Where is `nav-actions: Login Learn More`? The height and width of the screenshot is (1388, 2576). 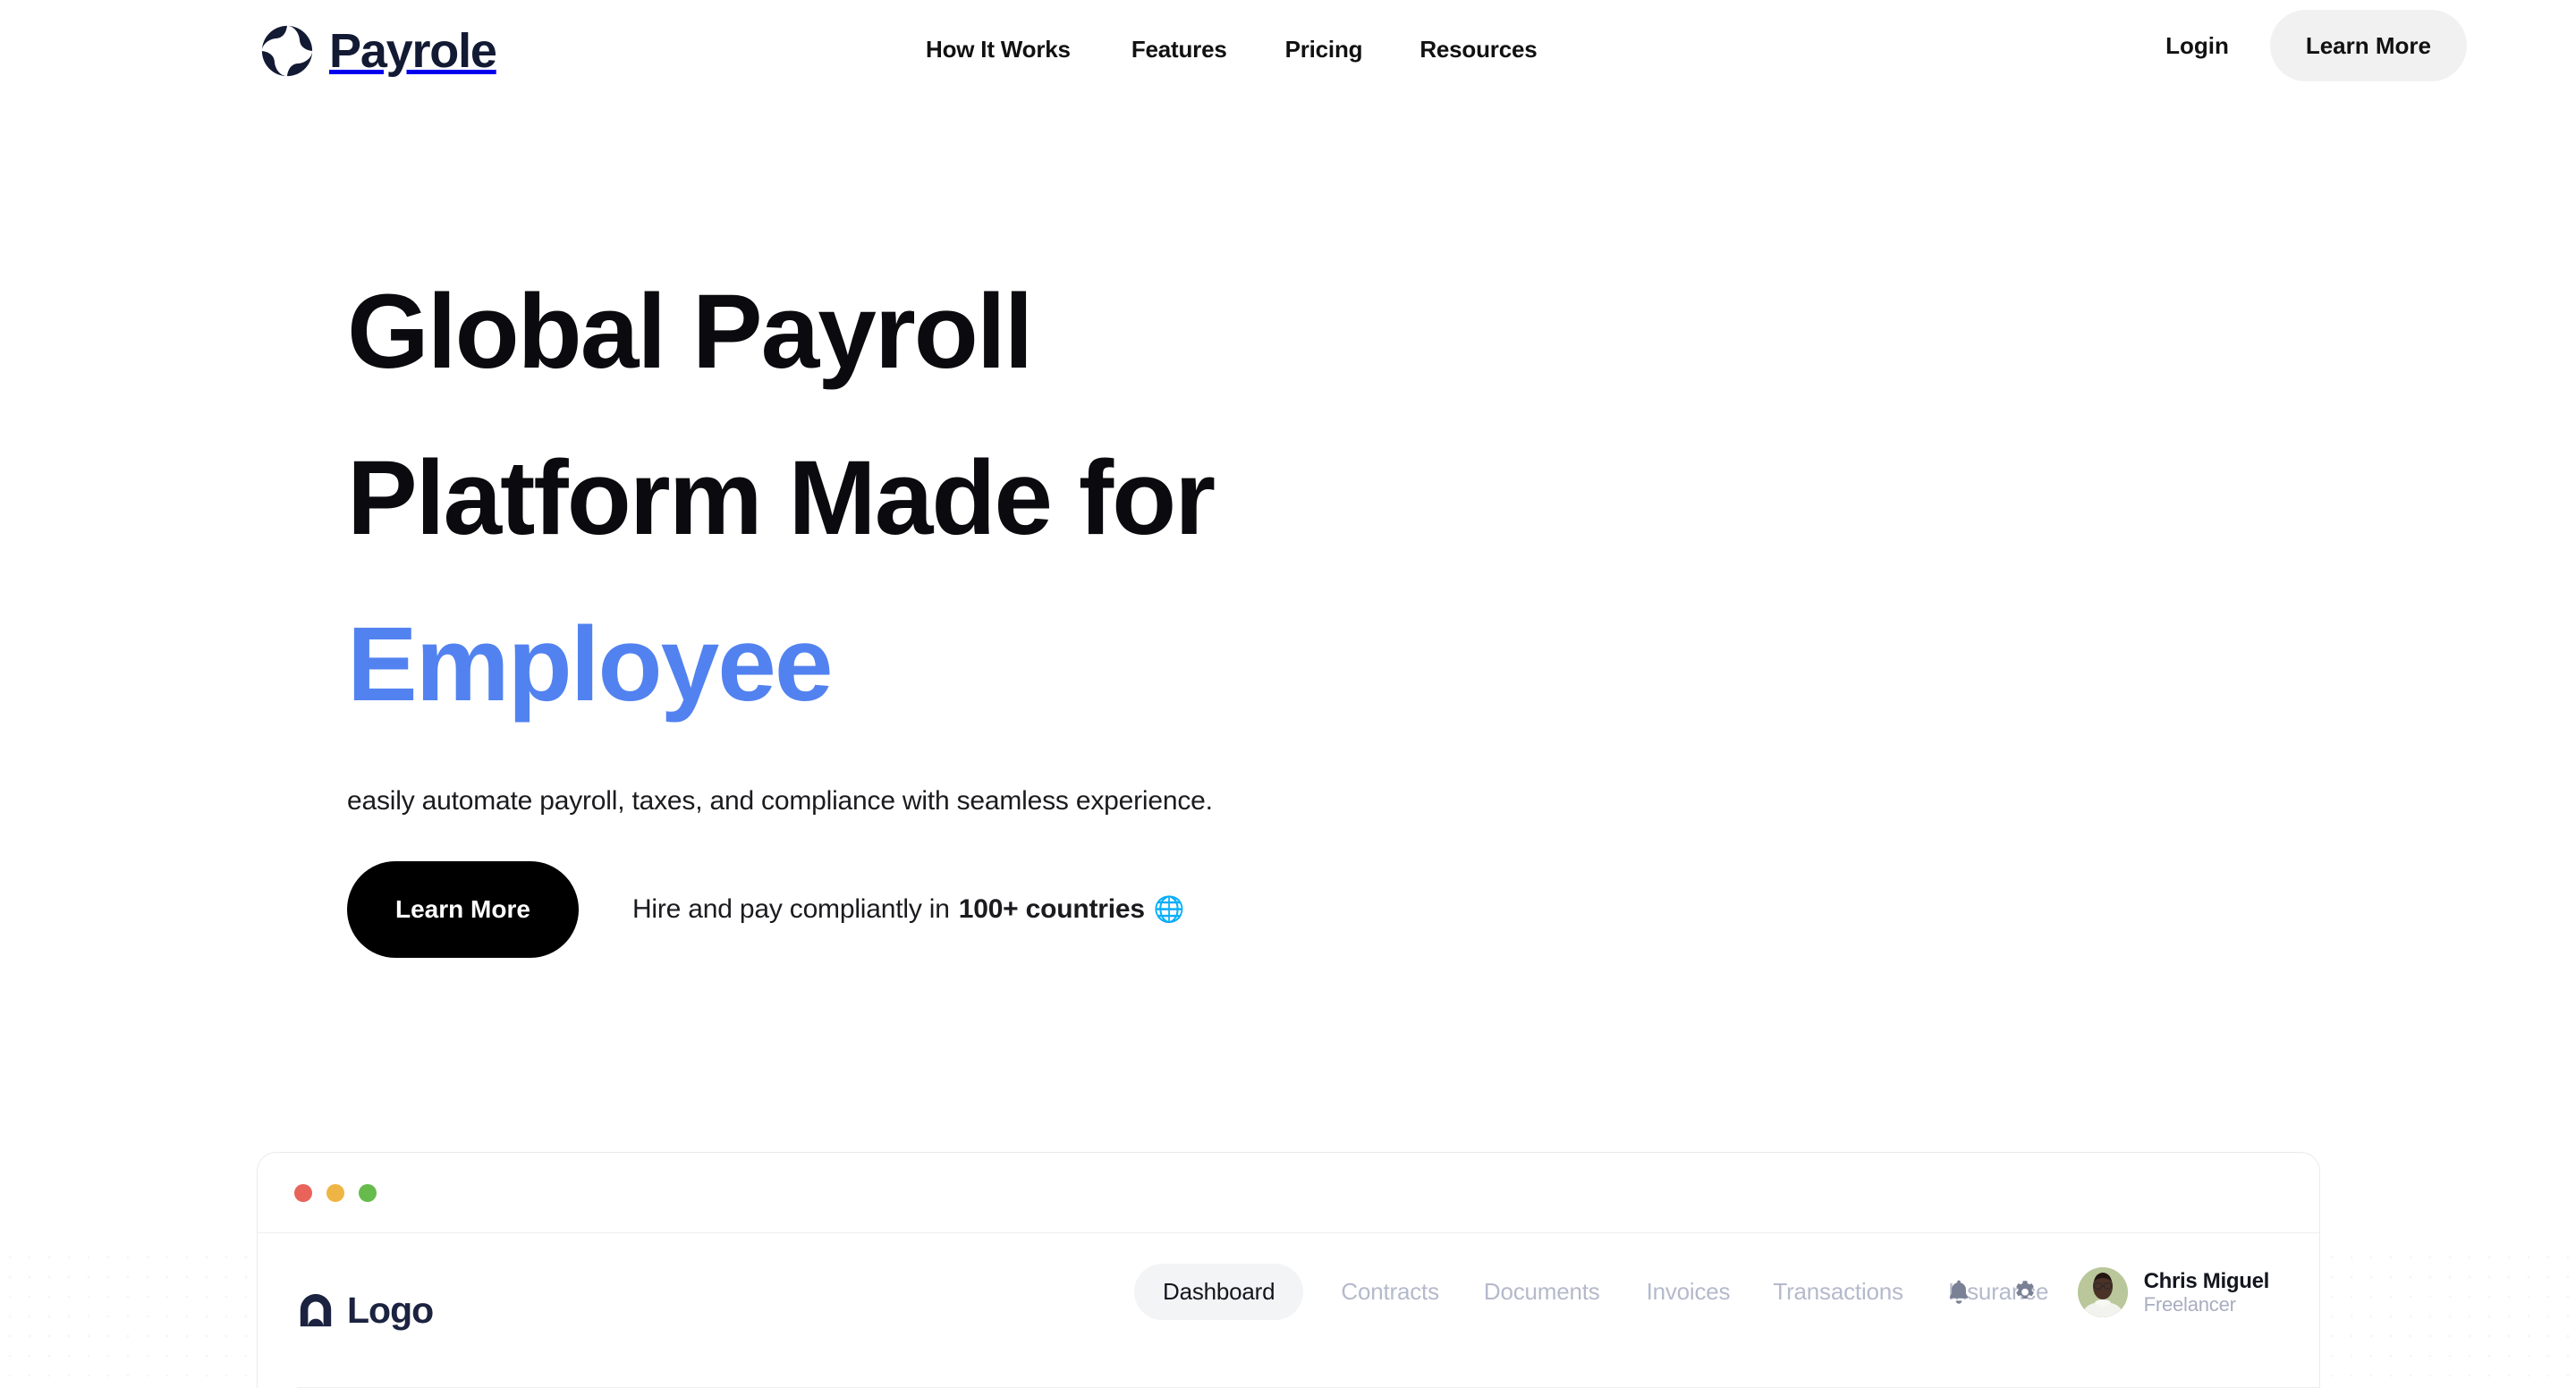 nav-actions: Login Learn More is located at coordinates (2316, 46).